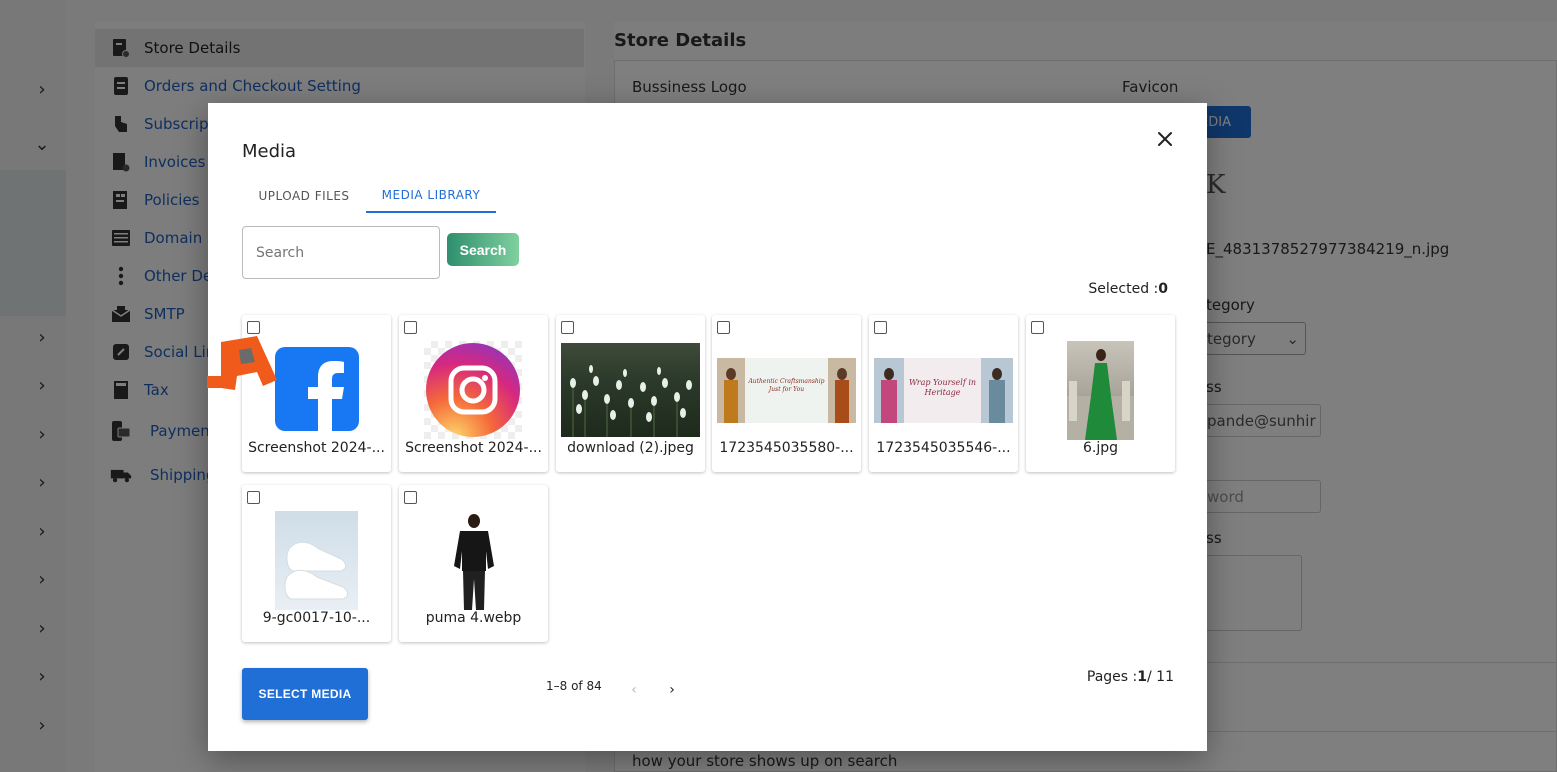 This screenshot has width=1557, height=772. What do you see at coordinates (574, 686) in the screenshot?
I see `pagination-range: 1–8 of 84` at bounding box center [574, 686].